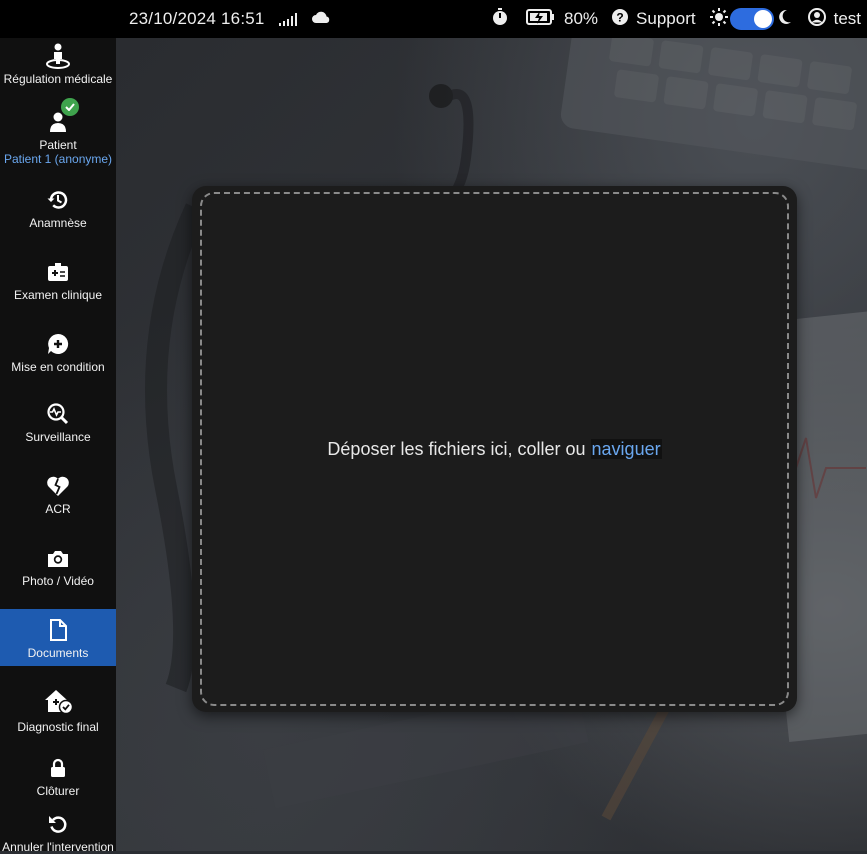 This screenshot has width=867, height=854. What do you see at coordinates (581, 18) in the screenshot?
I see `battery-level: 80%` at bounding box center [581, 18].